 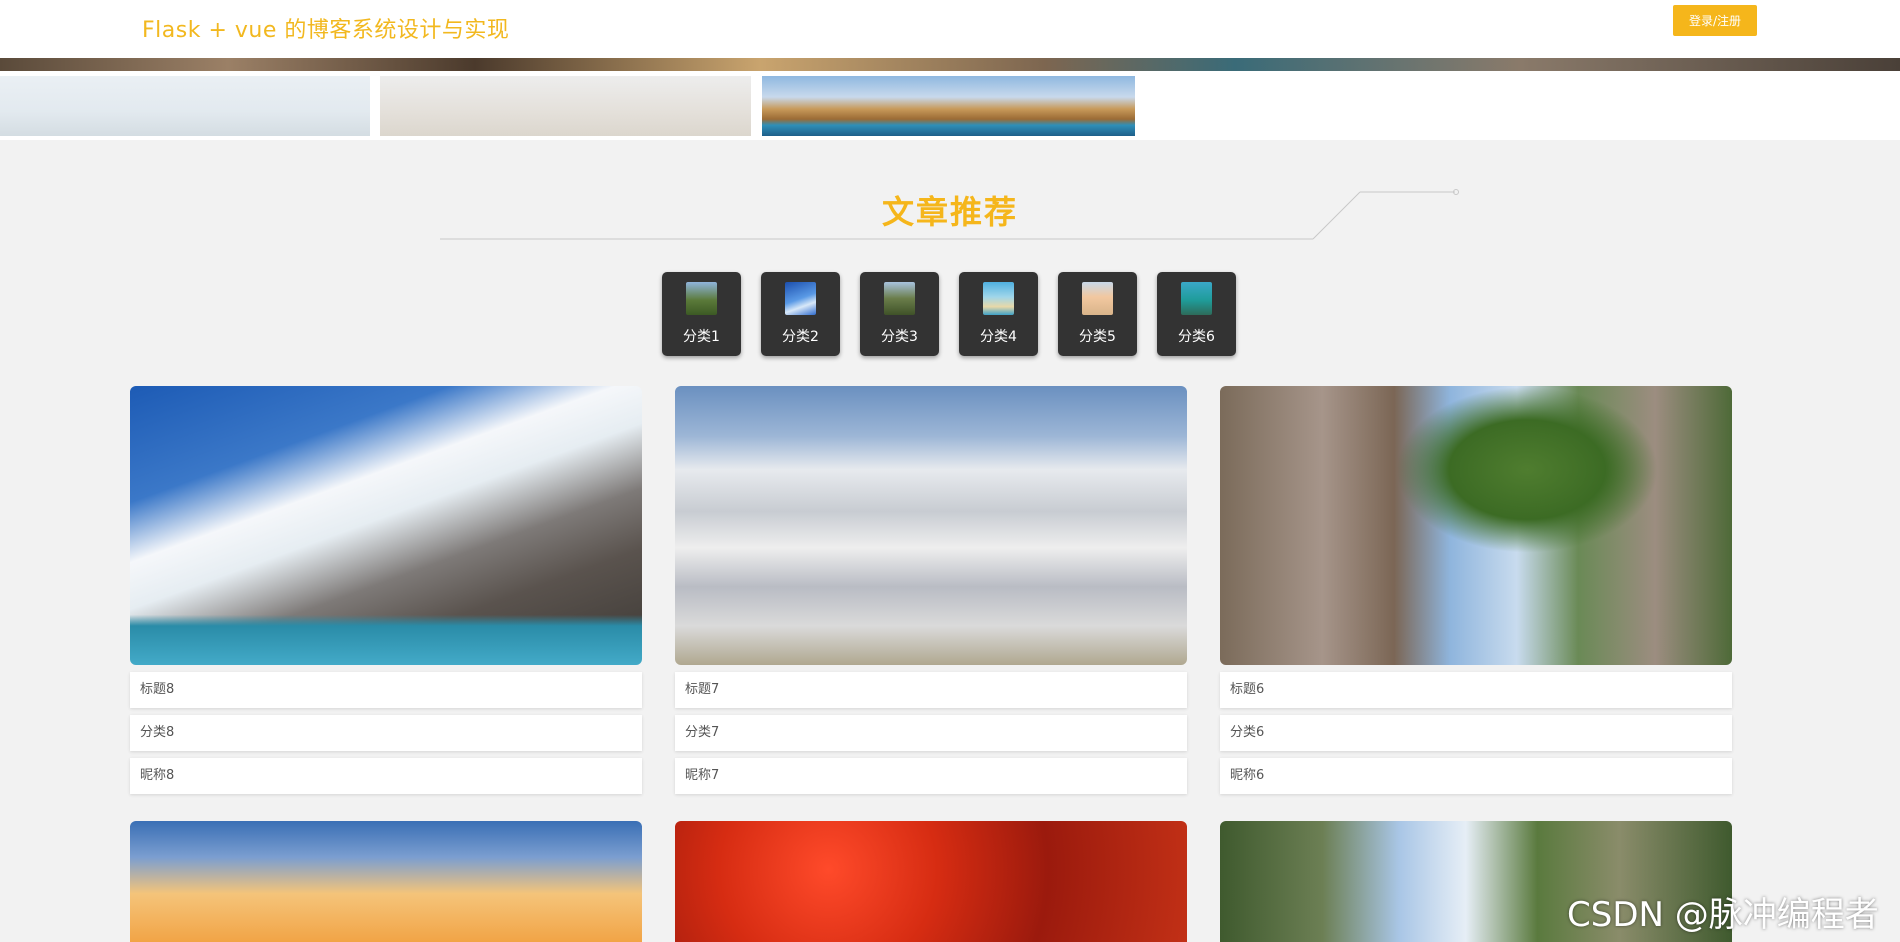 What do you see at coordinates (326, 30) in the screenshot?
I see `site-title: Flask + vue 的博客系统设计与实现` at bounding box center [326, 30].